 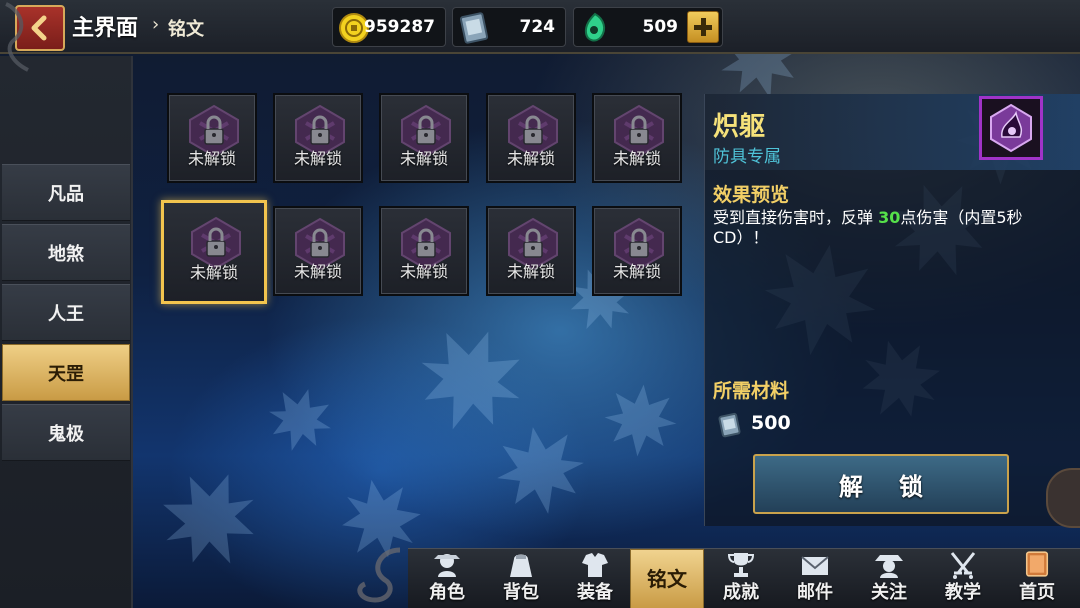 I want to click on nav-swords: 教学, so click(x=963, y=578).